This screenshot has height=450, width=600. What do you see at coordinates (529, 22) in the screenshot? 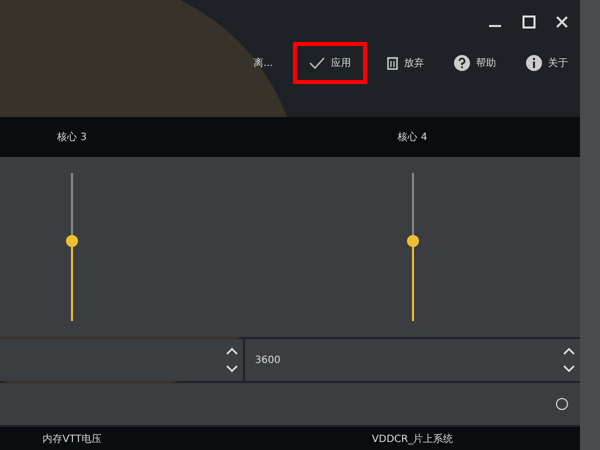
I see `maximize-icon` at bounding box center [529, 22].